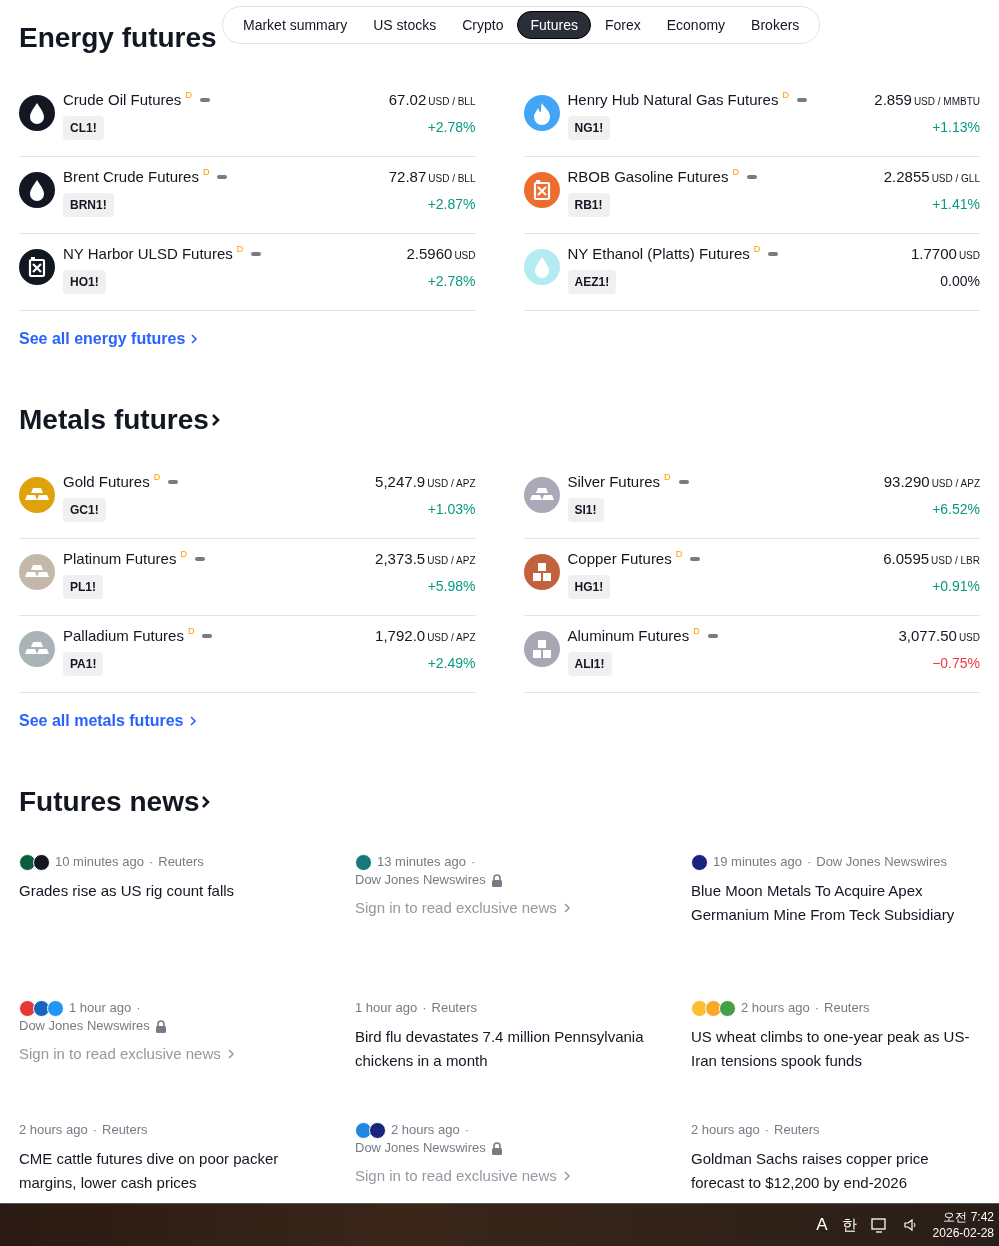 The width and height of the screenshot is (999, 1246). Describe the element at coordinates (822, 1225) in the screenshot. I see `input-mode-indicator: A` at that location.